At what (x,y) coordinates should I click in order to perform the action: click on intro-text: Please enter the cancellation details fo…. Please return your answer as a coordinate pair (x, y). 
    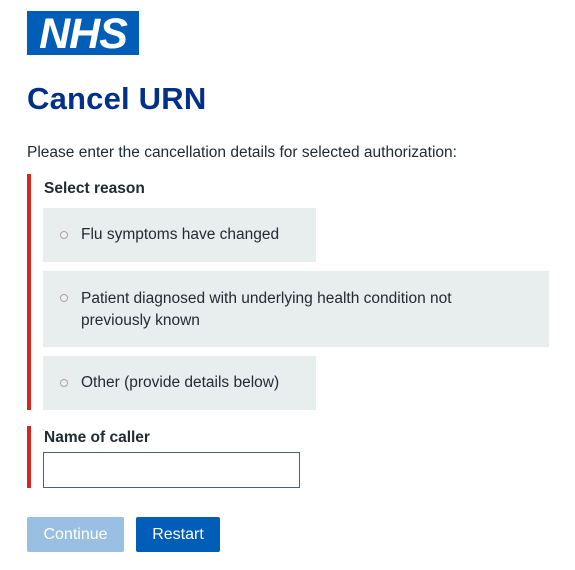
    Looking at the image, I should click on (242, 152).